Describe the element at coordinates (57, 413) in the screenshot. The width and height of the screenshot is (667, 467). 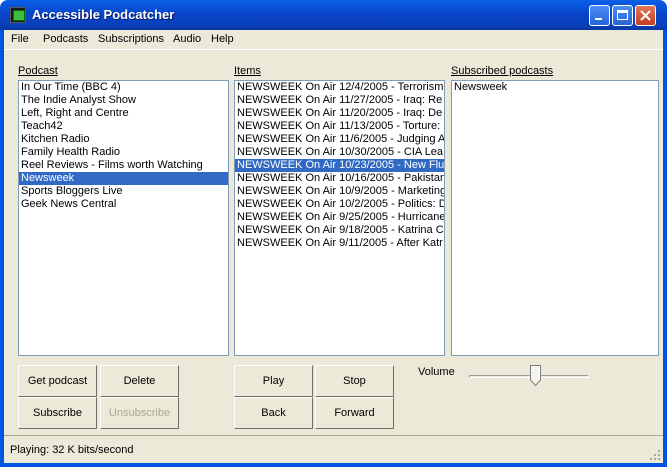
I see `subscribe-button: Subscribe` at that location.